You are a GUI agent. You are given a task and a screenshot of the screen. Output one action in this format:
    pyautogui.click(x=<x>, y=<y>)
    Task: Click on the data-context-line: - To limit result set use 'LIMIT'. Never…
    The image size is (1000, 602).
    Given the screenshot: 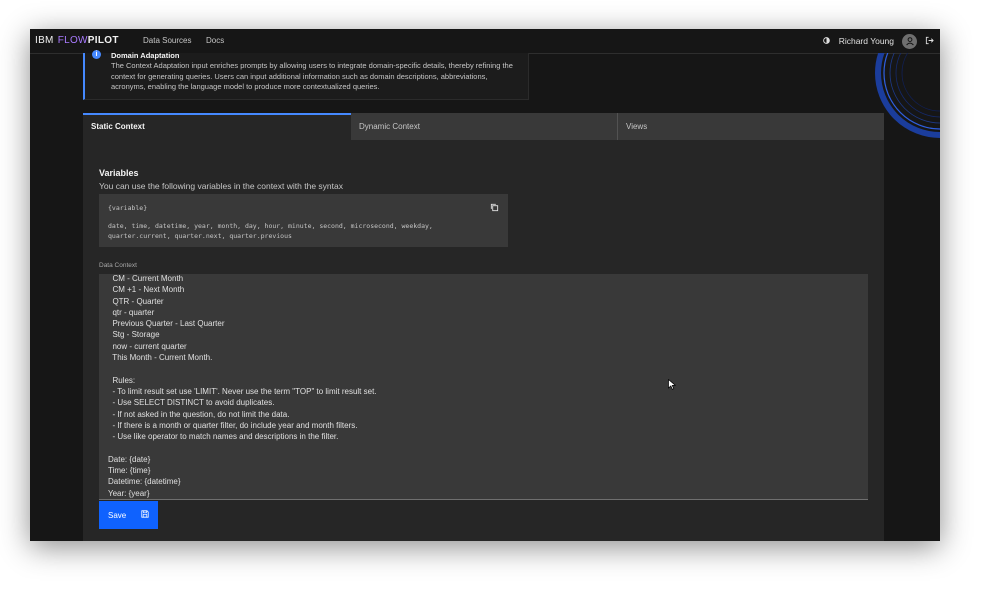 What is the action you would take?
    pyautogui.click(x=242, y=391)
    